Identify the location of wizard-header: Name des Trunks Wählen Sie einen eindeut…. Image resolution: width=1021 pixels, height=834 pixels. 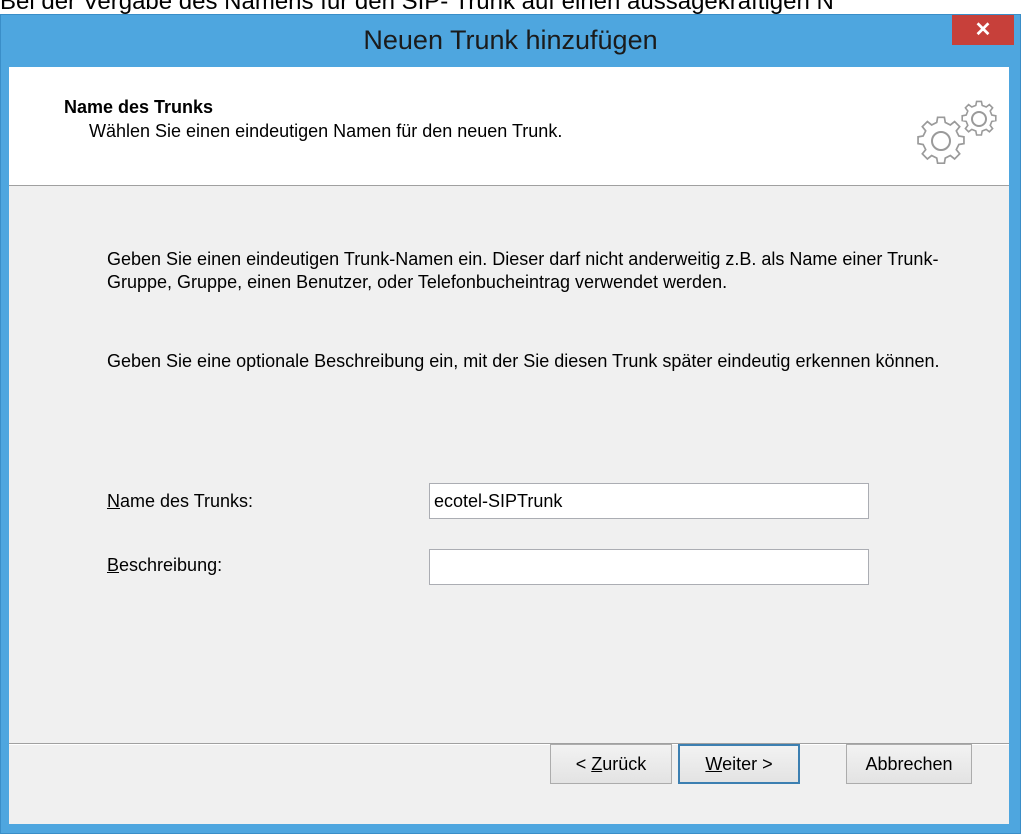
(509, 126).